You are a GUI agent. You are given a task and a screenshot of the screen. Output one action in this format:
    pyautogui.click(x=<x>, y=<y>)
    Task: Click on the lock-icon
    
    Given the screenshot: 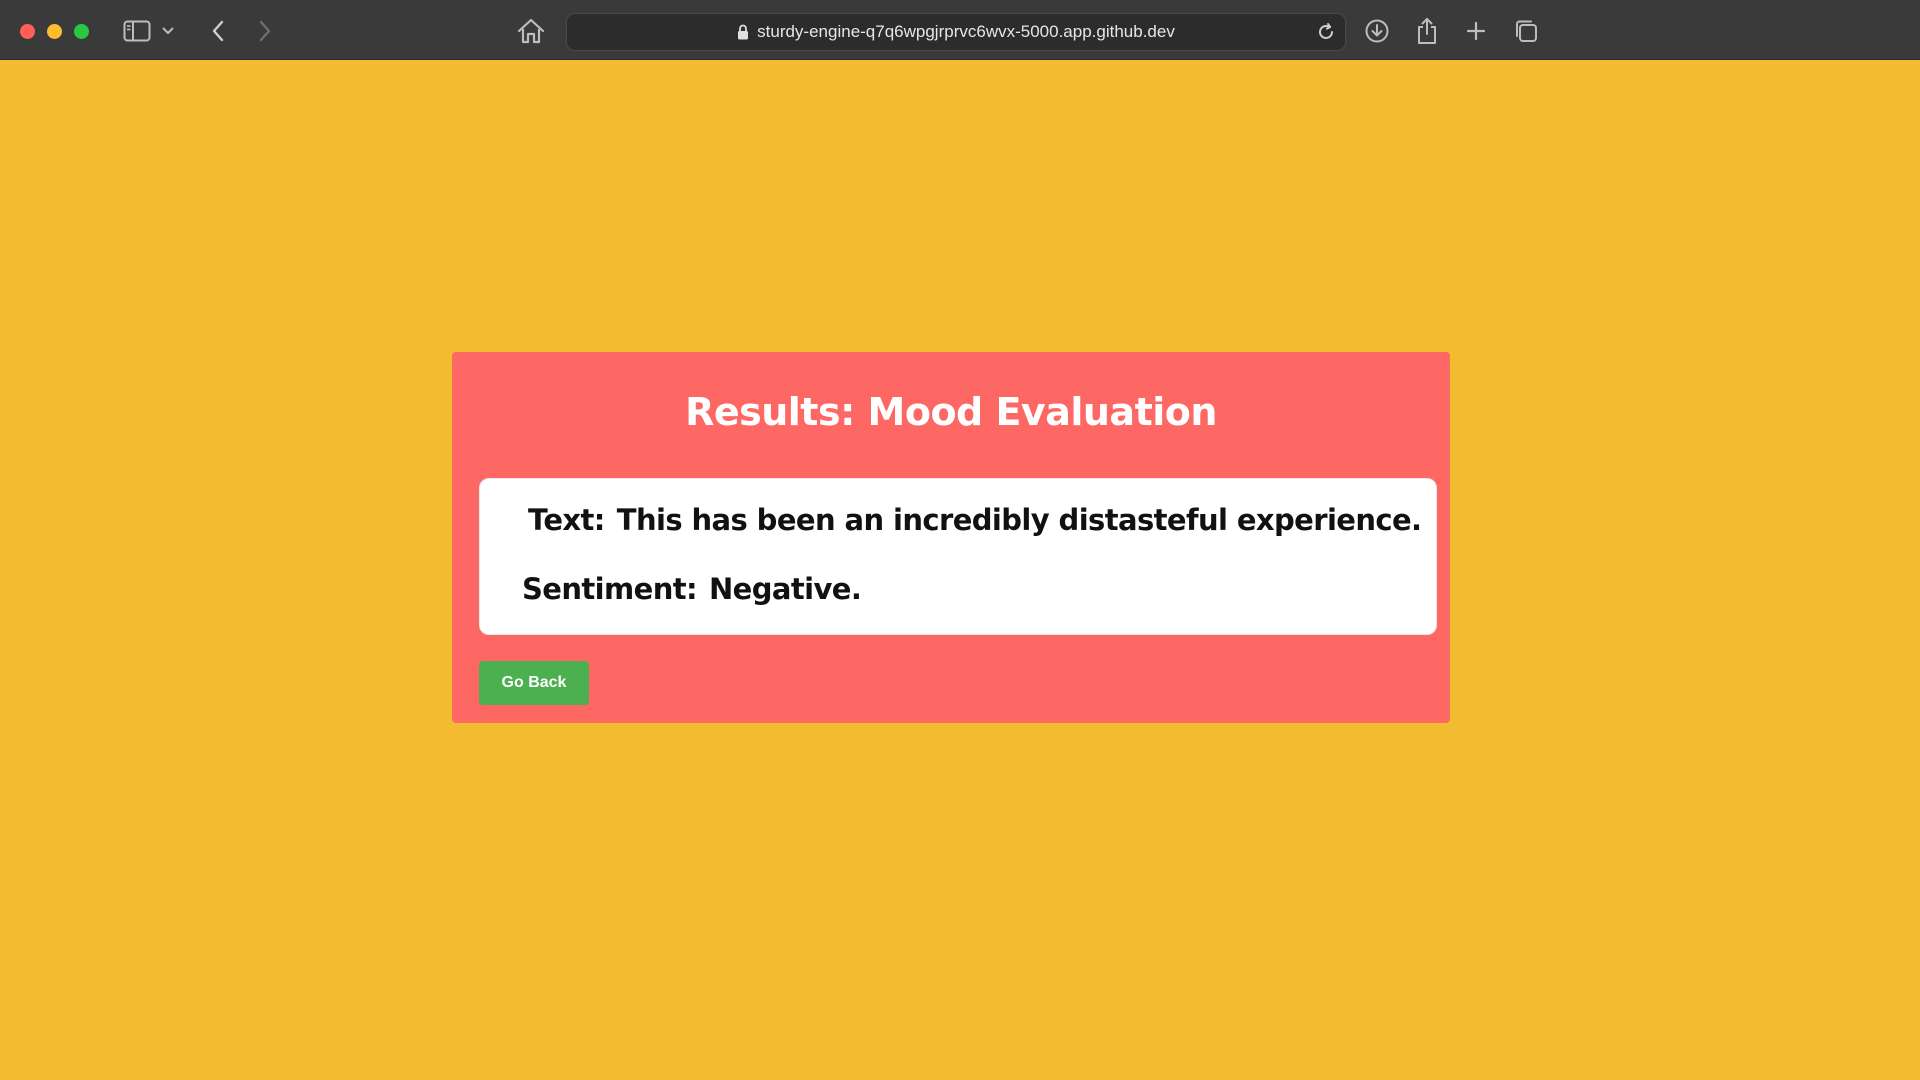 What is the action you would take?
    pyautogui.click(x=743, y=32)
    